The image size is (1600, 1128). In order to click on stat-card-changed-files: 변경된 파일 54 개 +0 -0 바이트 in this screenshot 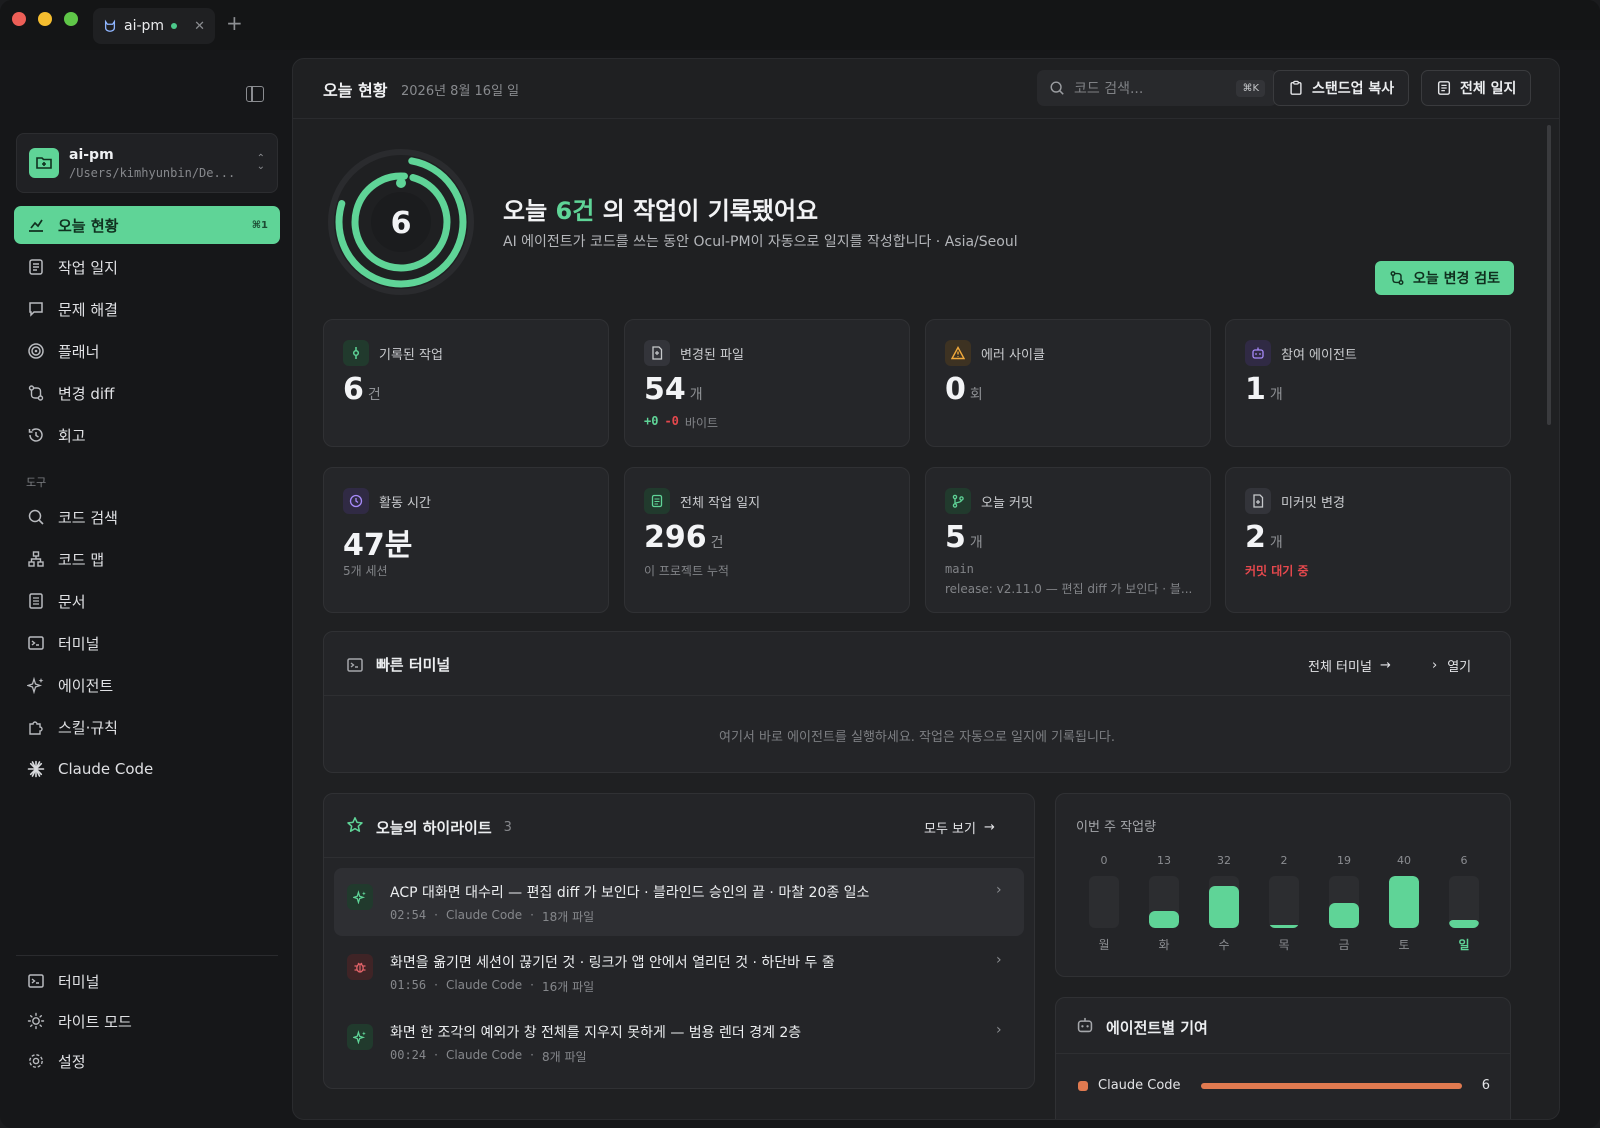, I will do `click(767, 383)`.